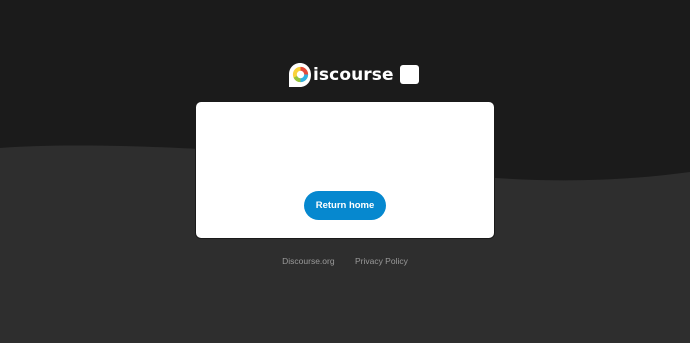 This screenshot has height=343, width=690. What do you see at coordinates (308, 261) in the screenshot?
I see `footer-link-discourse-org: Discourse.org` at bounding box center [308, 261].